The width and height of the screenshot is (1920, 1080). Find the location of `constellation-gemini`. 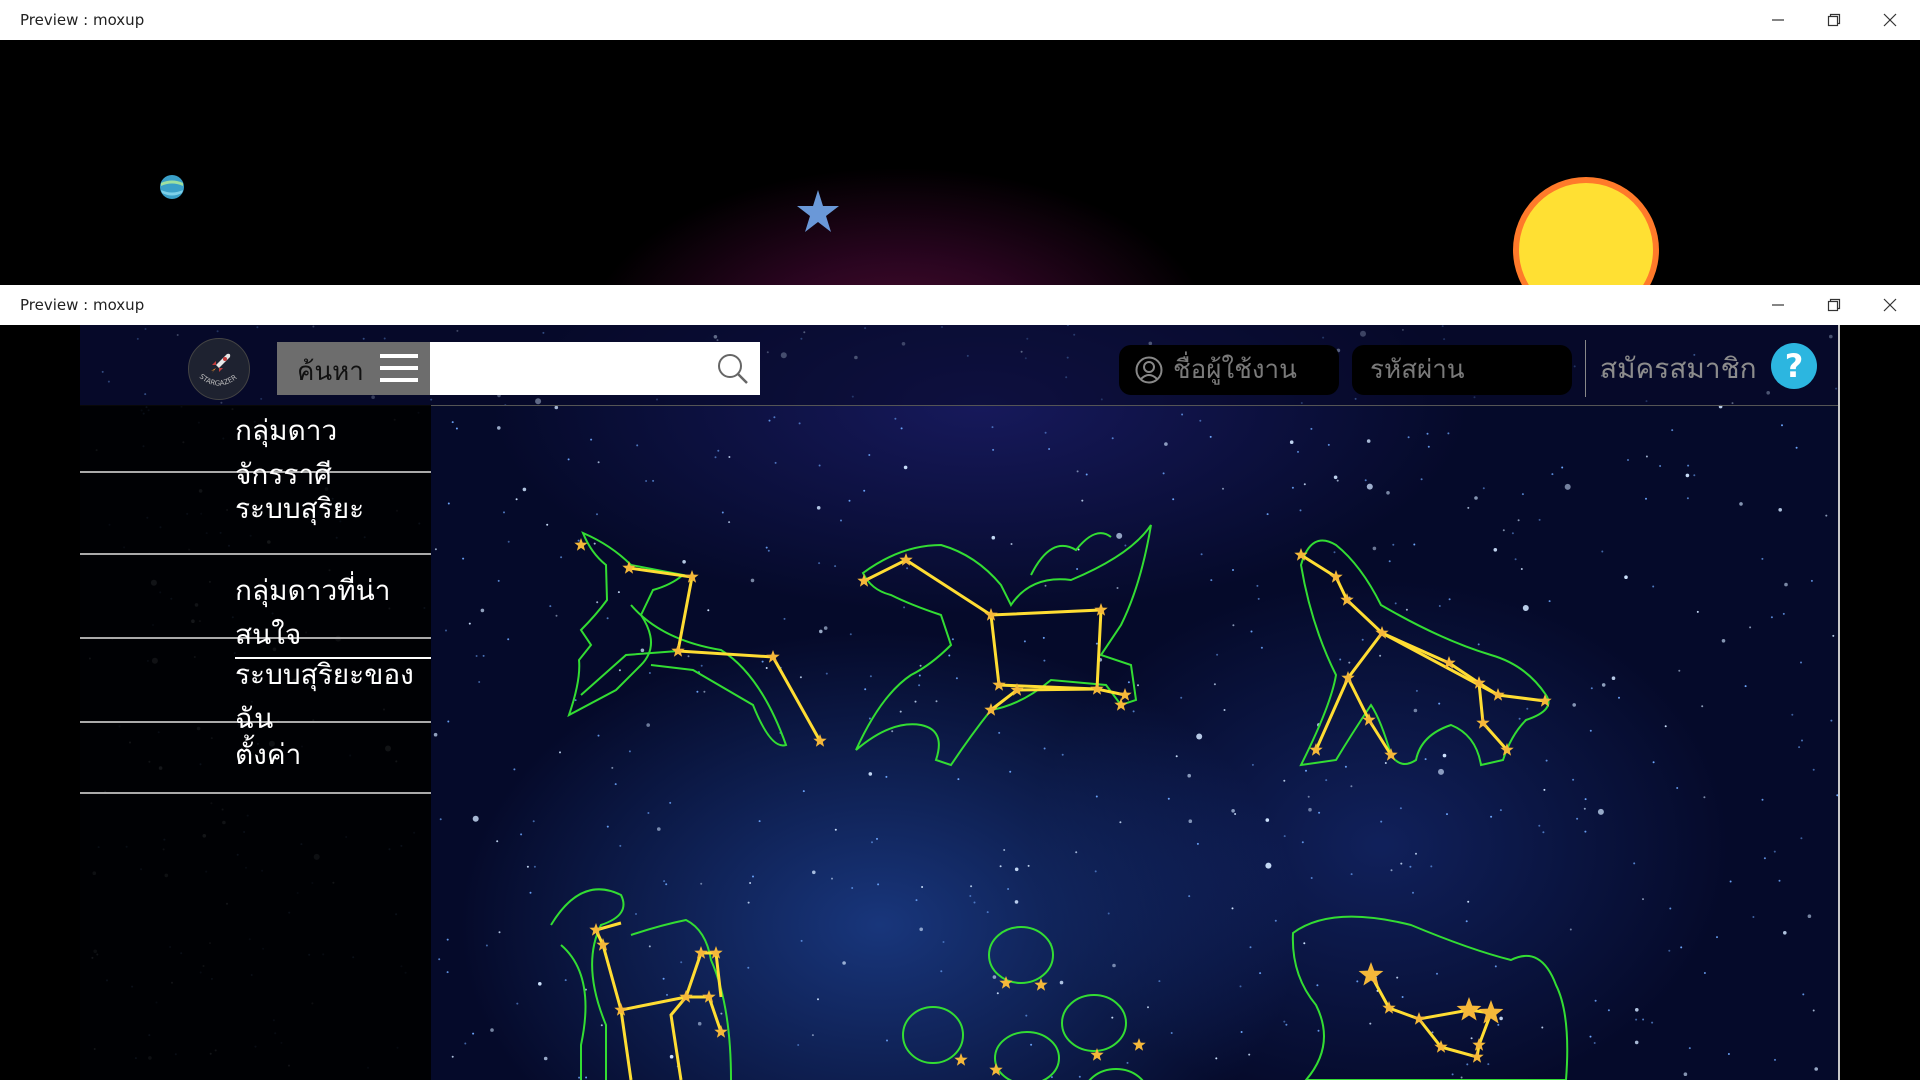

constellation-gemini is located at coordinates (641, 984).